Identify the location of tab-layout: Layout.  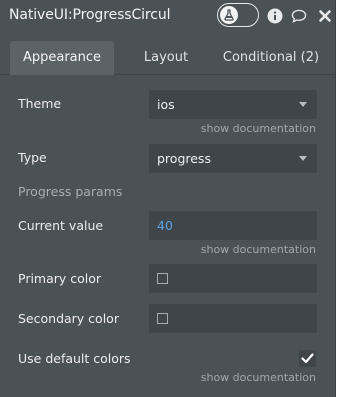
(166, 58).